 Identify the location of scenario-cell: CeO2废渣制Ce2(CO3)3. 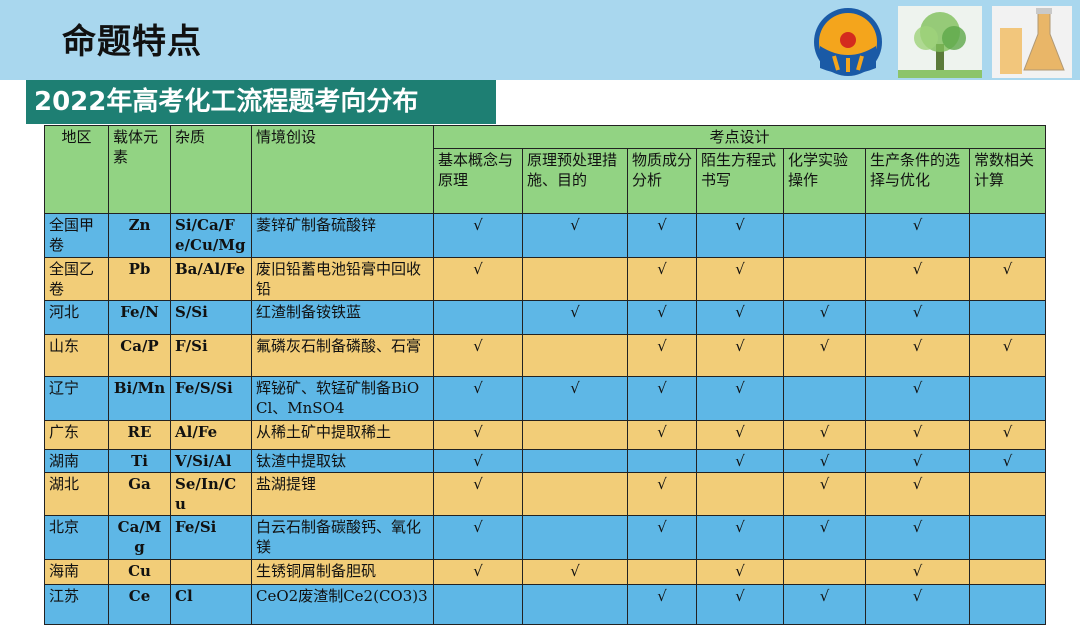
(342, 604).